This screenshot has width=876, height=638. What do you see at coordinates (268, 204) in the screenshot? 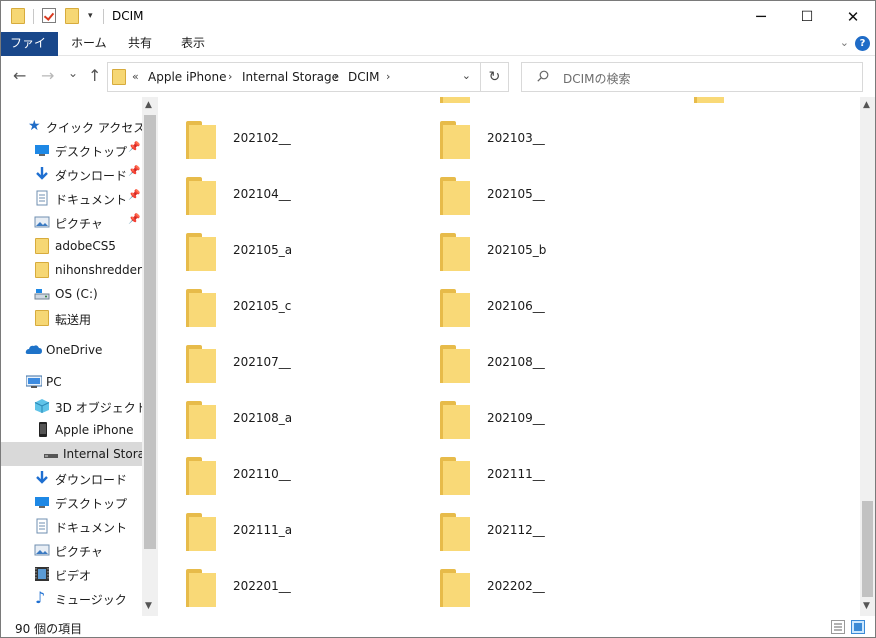
I see `folder-item: 202104__` at bounding box center [268, 204].